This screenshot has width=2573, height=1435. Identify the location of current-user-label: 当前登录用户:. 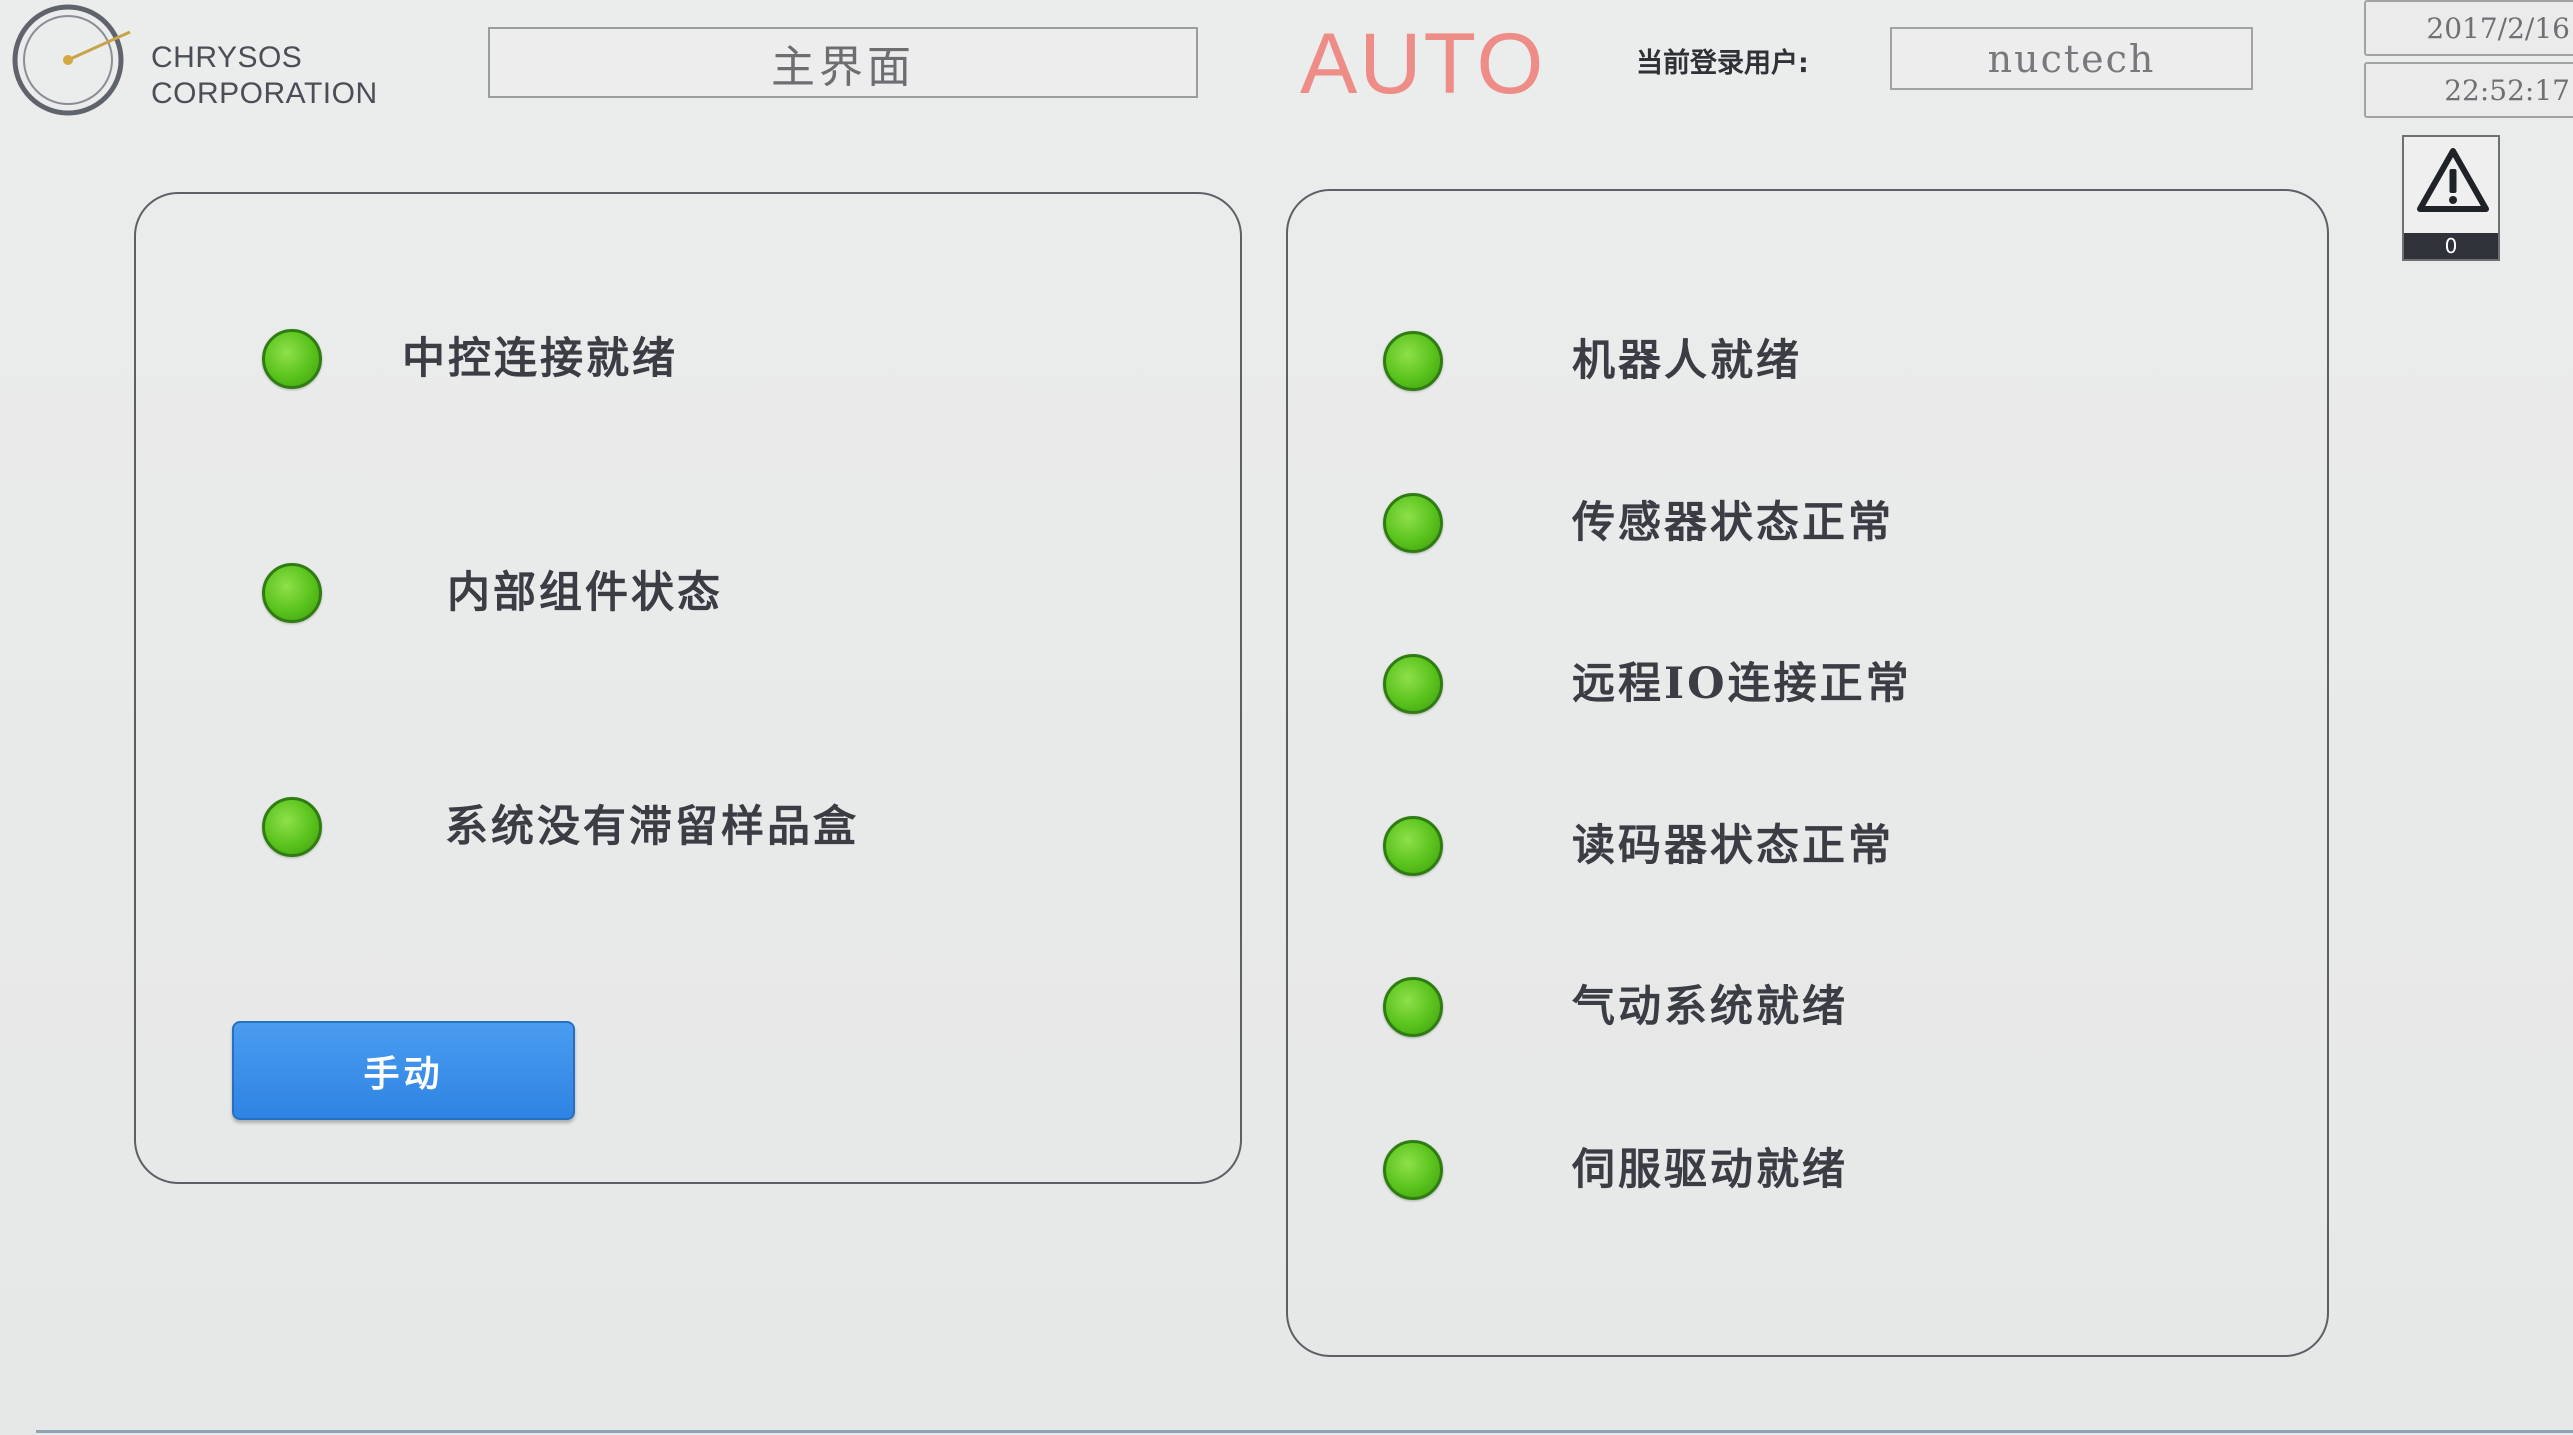
(1722, 63).